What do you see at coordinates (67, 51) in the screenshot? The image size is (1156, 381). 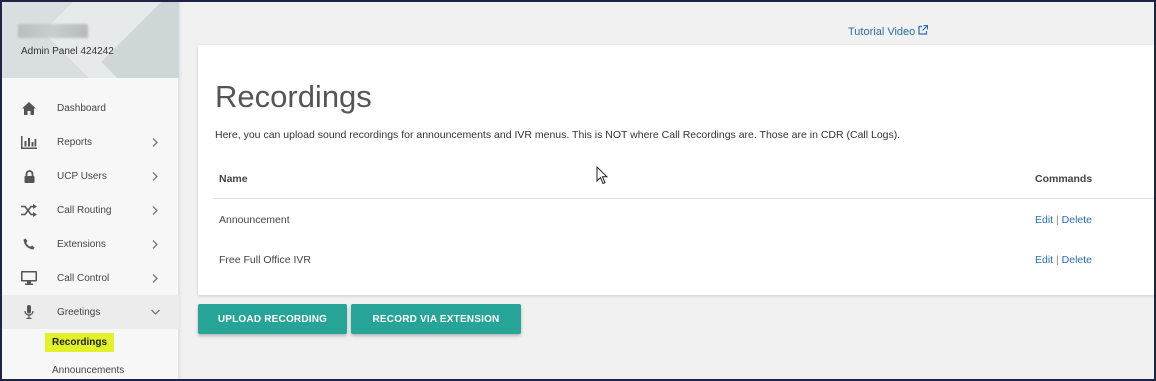 I see `admin-panel-label: Admin Panel 424242` at bounding box center [67, 51].